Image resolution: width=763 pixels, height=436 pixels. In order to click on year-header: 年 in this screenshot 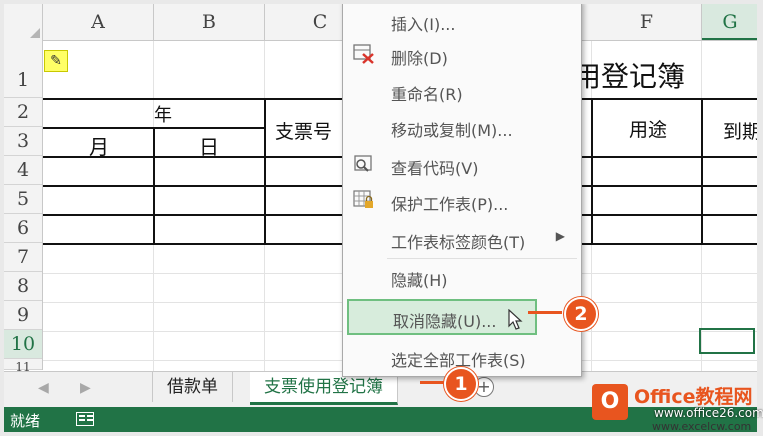, I will do `click(163, 115)`.